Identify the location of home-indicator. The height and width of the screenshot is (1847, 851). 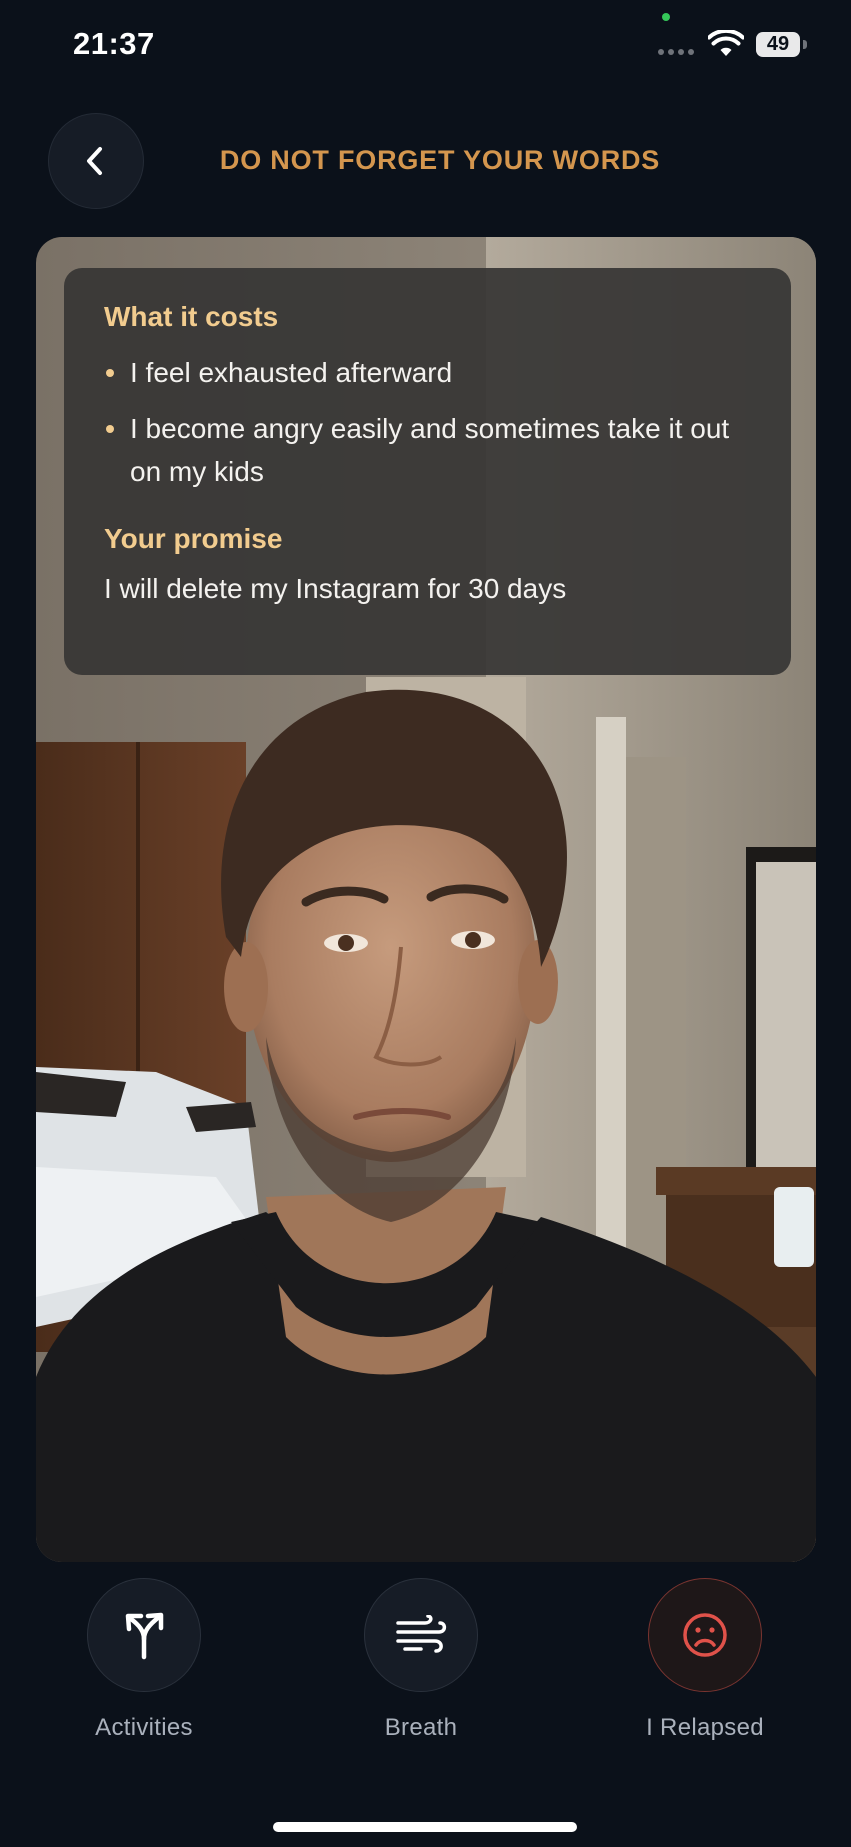
(425, 1827).